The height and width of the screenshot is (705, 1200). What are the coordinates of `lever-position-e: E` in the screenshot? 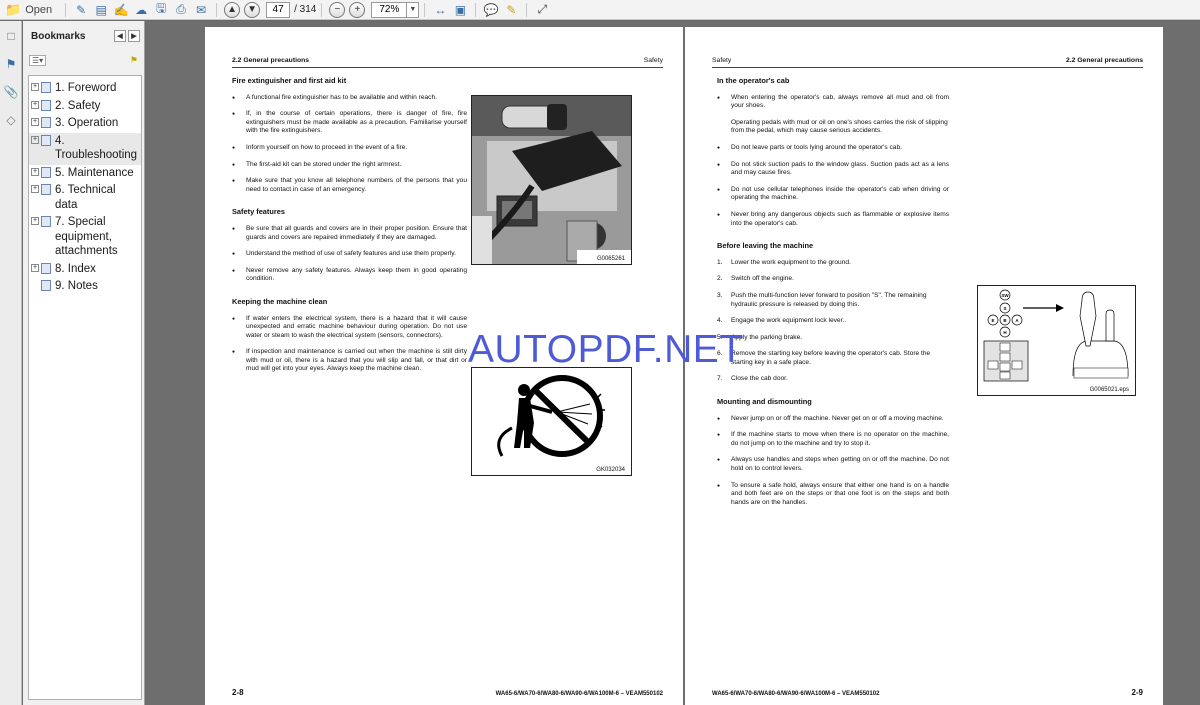 It's located at (992, 320).